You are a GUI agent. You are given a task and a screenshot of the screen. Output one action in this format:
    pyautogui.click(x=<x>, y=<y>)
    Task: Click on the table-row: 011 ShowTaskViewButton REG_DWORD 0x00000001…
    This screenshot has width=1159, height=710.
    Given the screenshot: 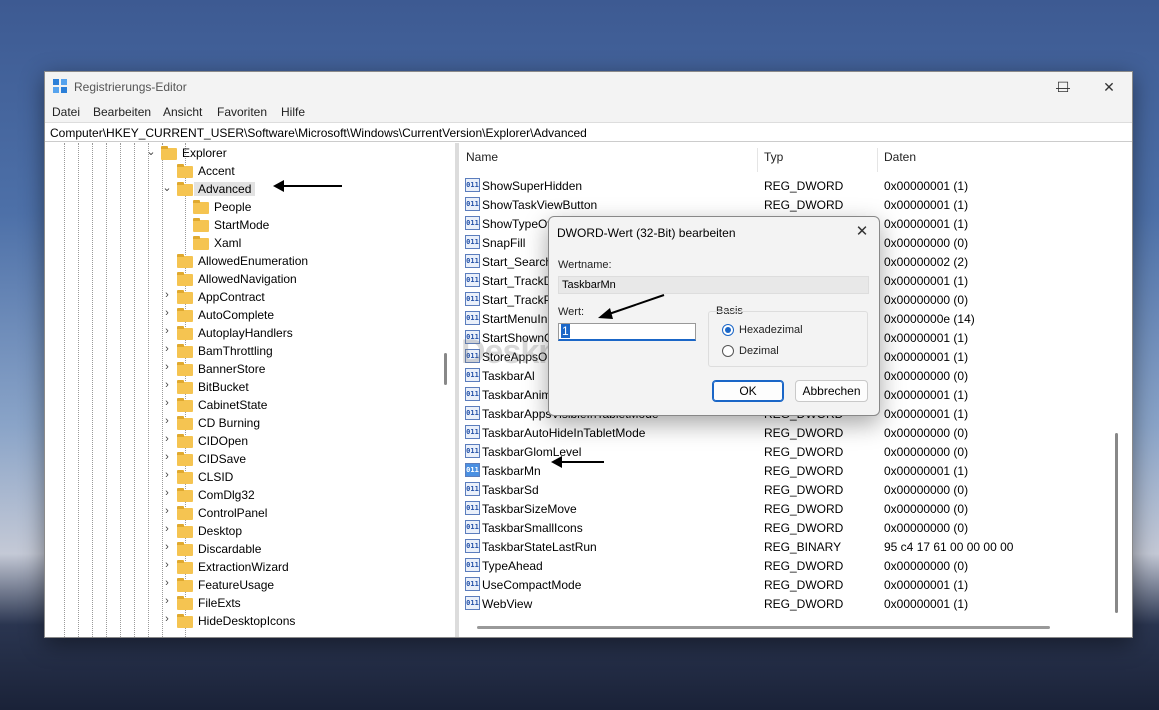 What is the action you would take?
    pyautogui.click(x=786, y=204)
    